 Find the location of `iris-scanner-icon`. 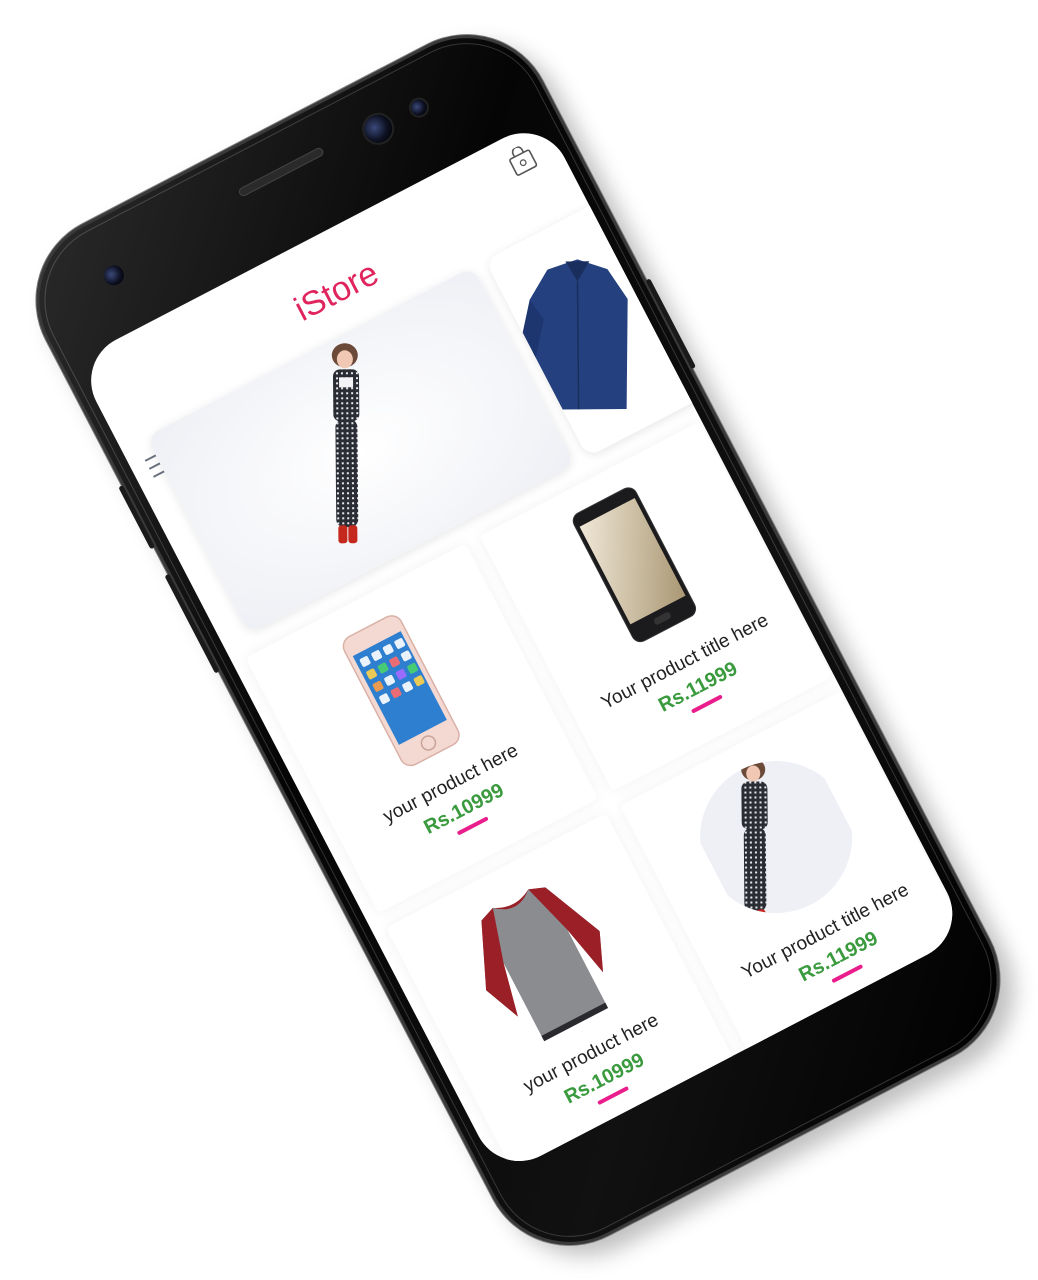

iris-scanner-icon is located at coordinates (419, 107).